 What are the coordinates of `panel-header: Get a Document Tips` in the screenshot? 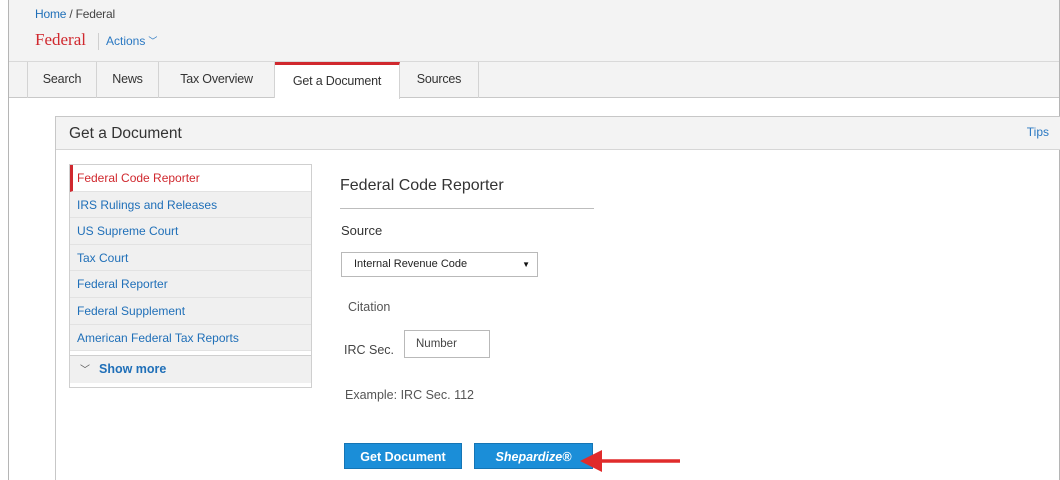 It's located at (558, 133).